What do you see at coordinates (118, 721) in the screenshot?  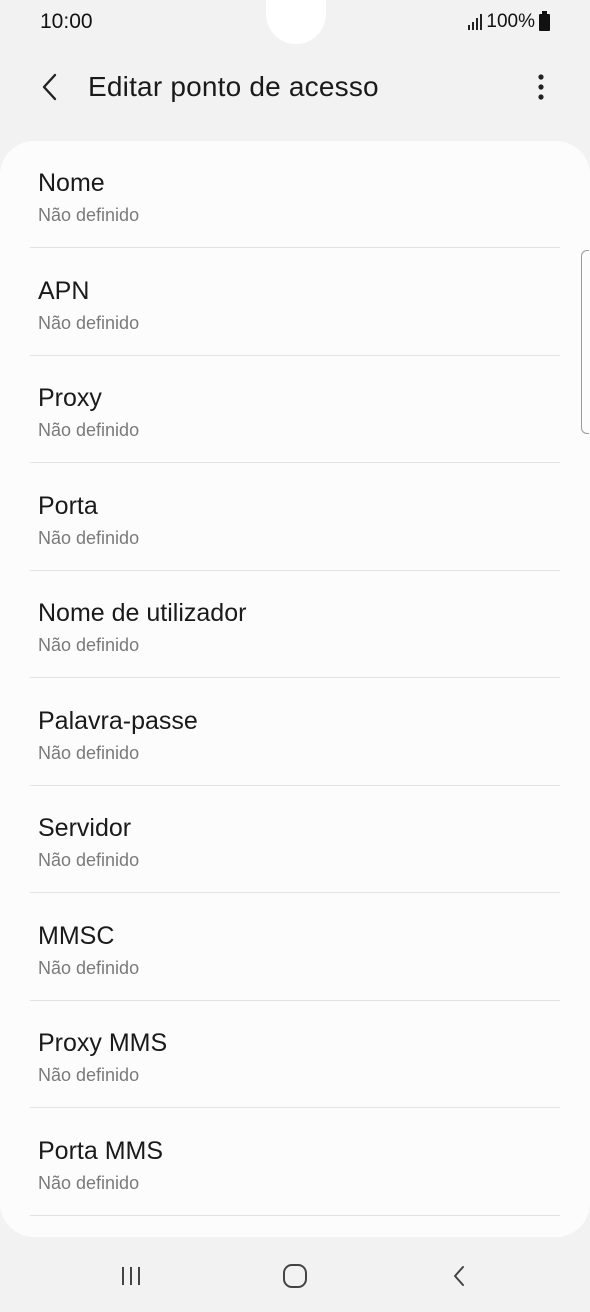 I see `setting-title: Palavra-passe` at bounding box center [118, 721].